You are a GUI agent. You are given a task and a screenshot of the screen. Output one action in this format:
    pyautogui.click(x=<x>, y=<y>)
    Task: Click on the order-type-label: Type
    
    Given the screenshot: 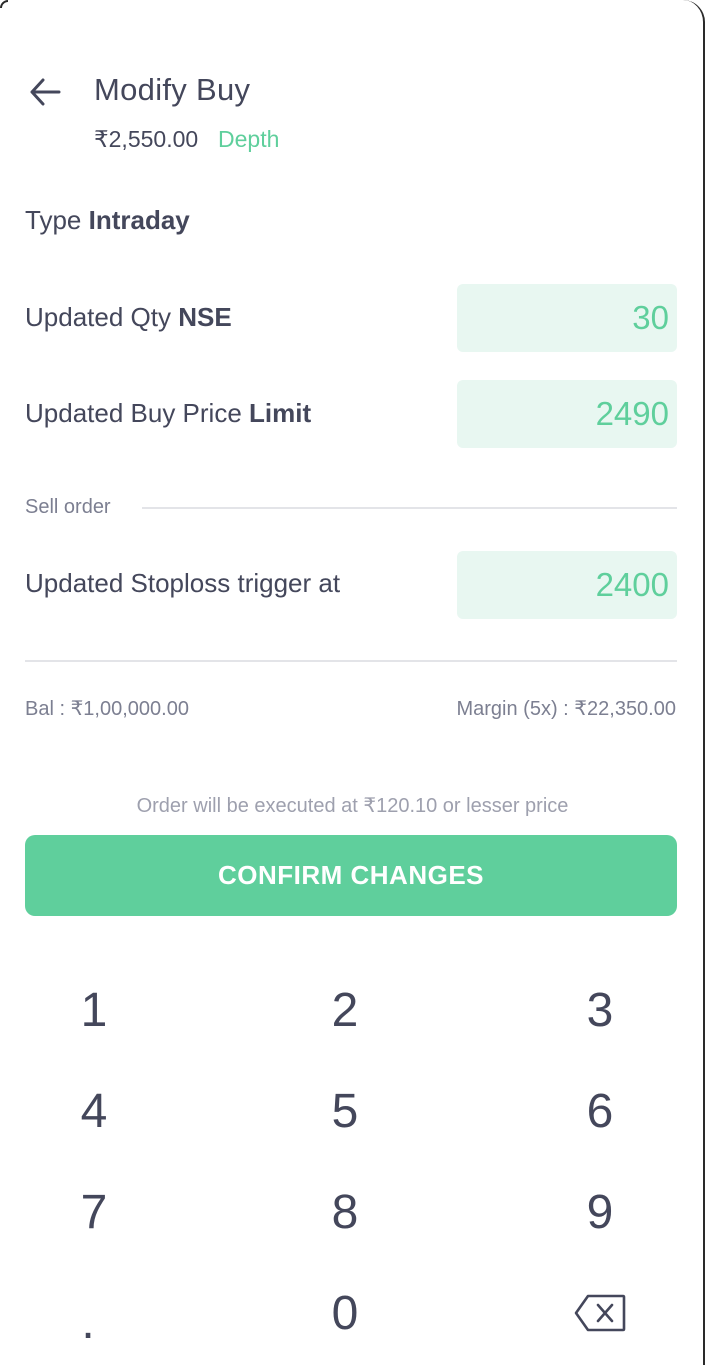 What is the action you would take?
    pyautogui.click(x=53, y=220)
    